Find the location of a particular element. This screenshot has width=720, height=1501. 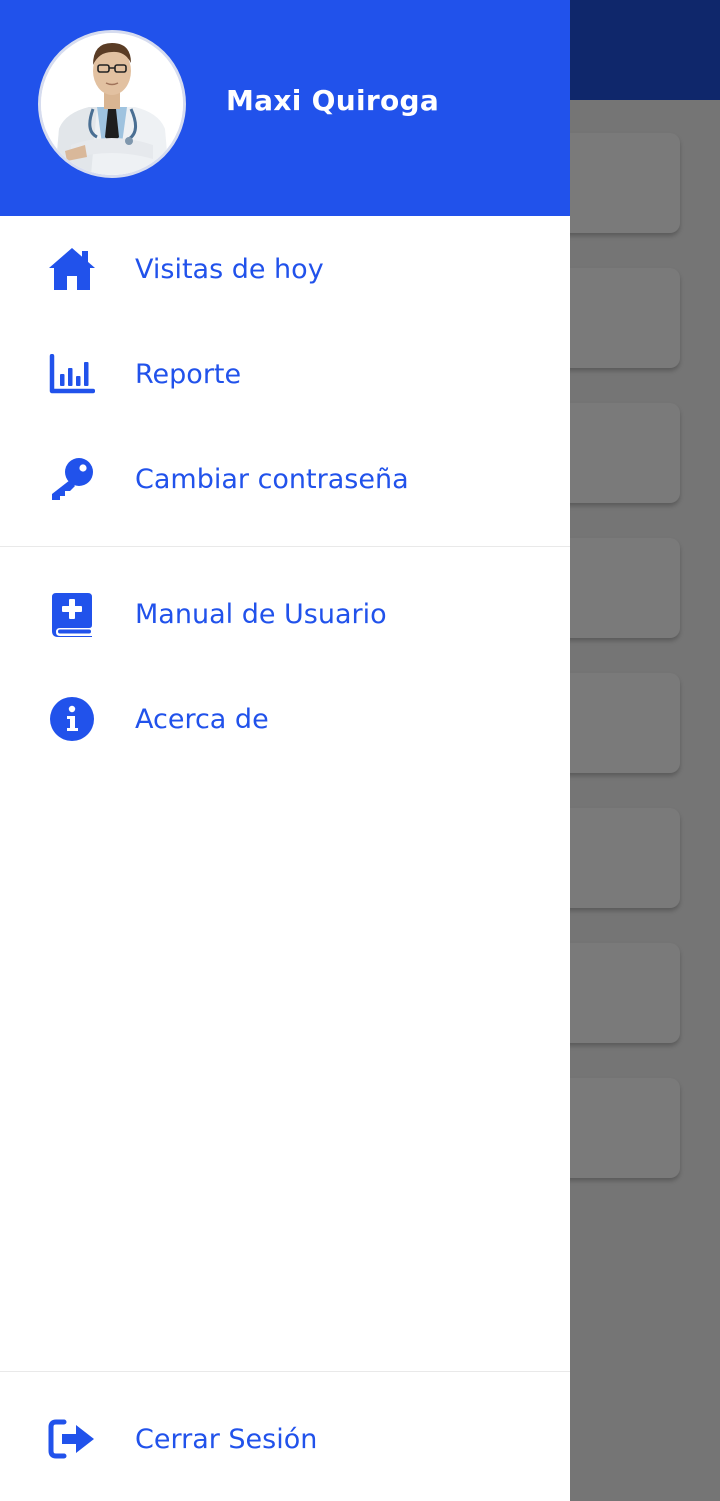

medical-book-icon is located at coordinates (72, 614).